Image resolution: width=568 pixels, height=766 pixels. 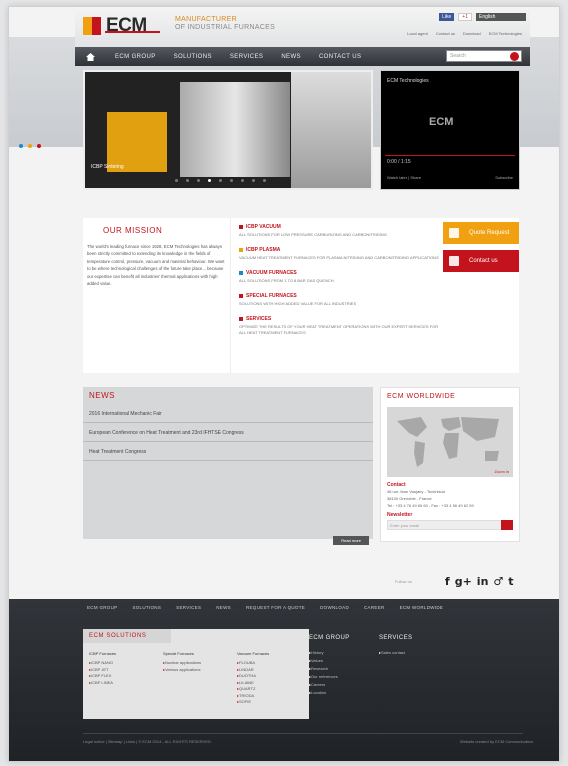 What do you see at coordinates (395, 653) in the screenshot?
I see `footer-link: Sales contact` at bounding box center [395, 653].